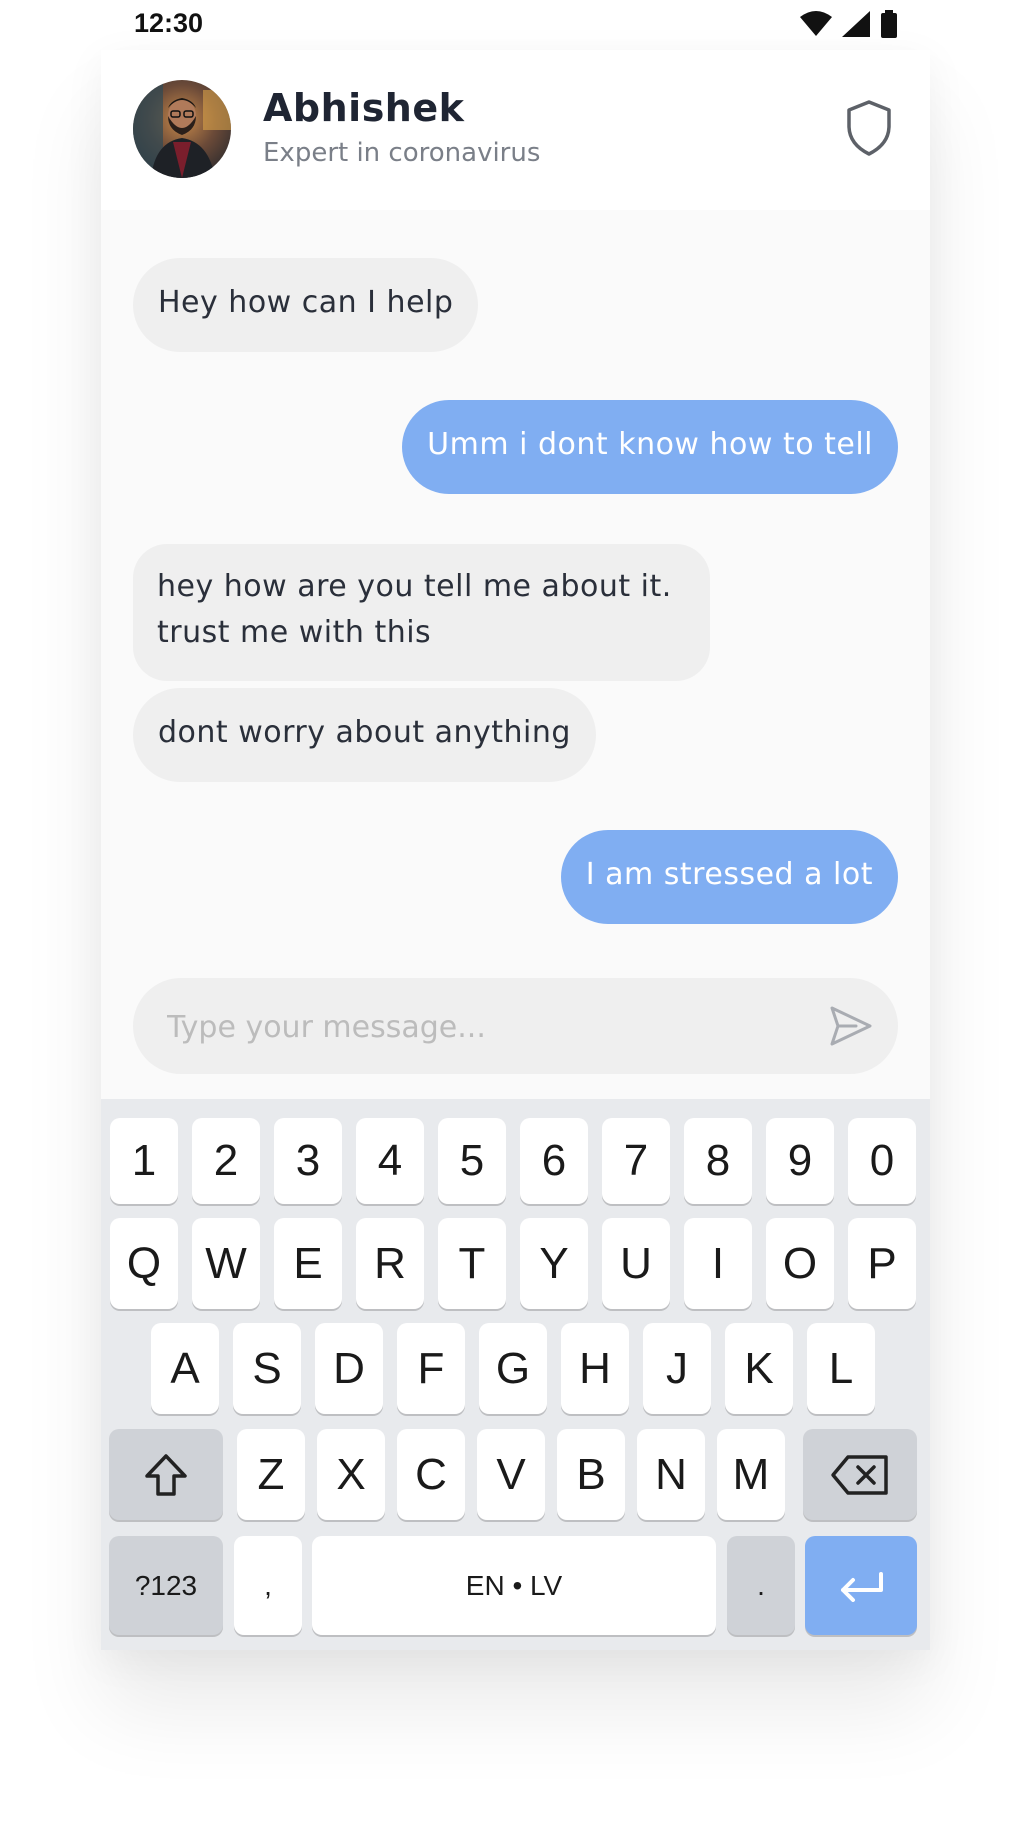 This screenshot has width=1022, height=1846. I want to click on comma-key: ,, so click(268, 1585).